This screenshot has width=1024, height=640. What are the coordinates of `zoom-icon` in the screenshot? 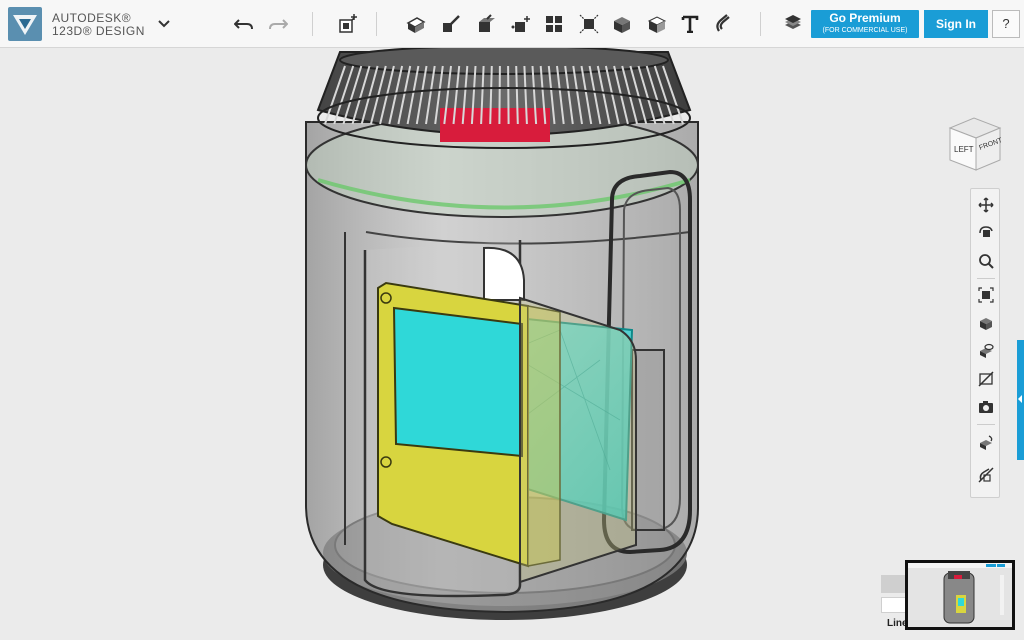 It's located at (986, 261).